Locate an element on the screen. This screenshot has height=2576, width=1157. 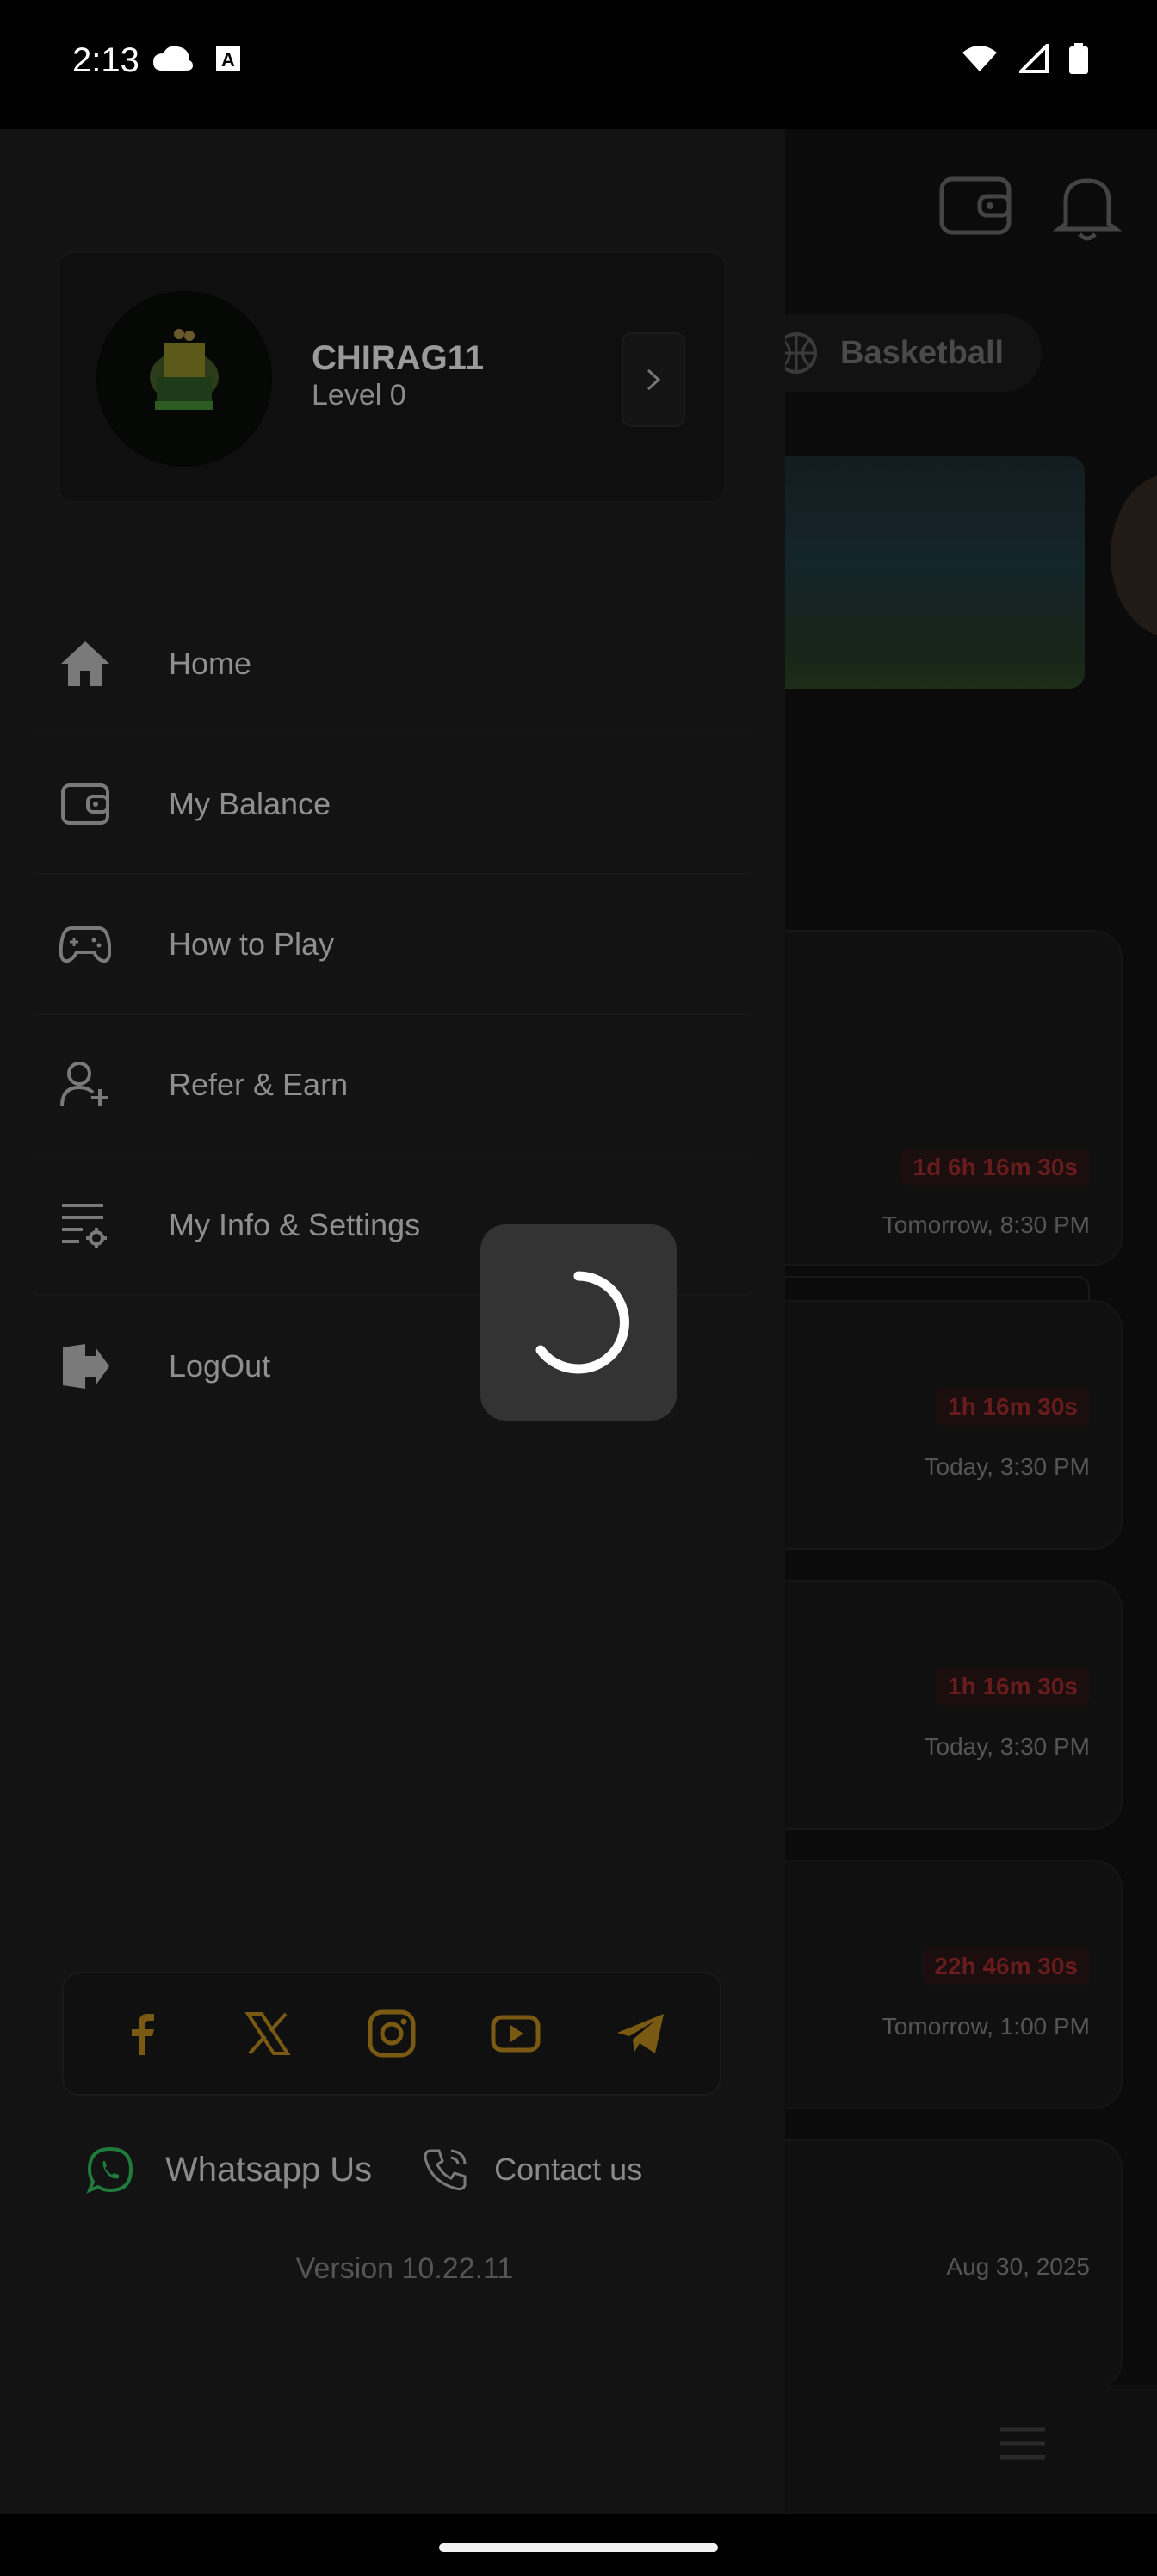
menu-item-how-to-play: How to Play is located at coordinates (391, 945).